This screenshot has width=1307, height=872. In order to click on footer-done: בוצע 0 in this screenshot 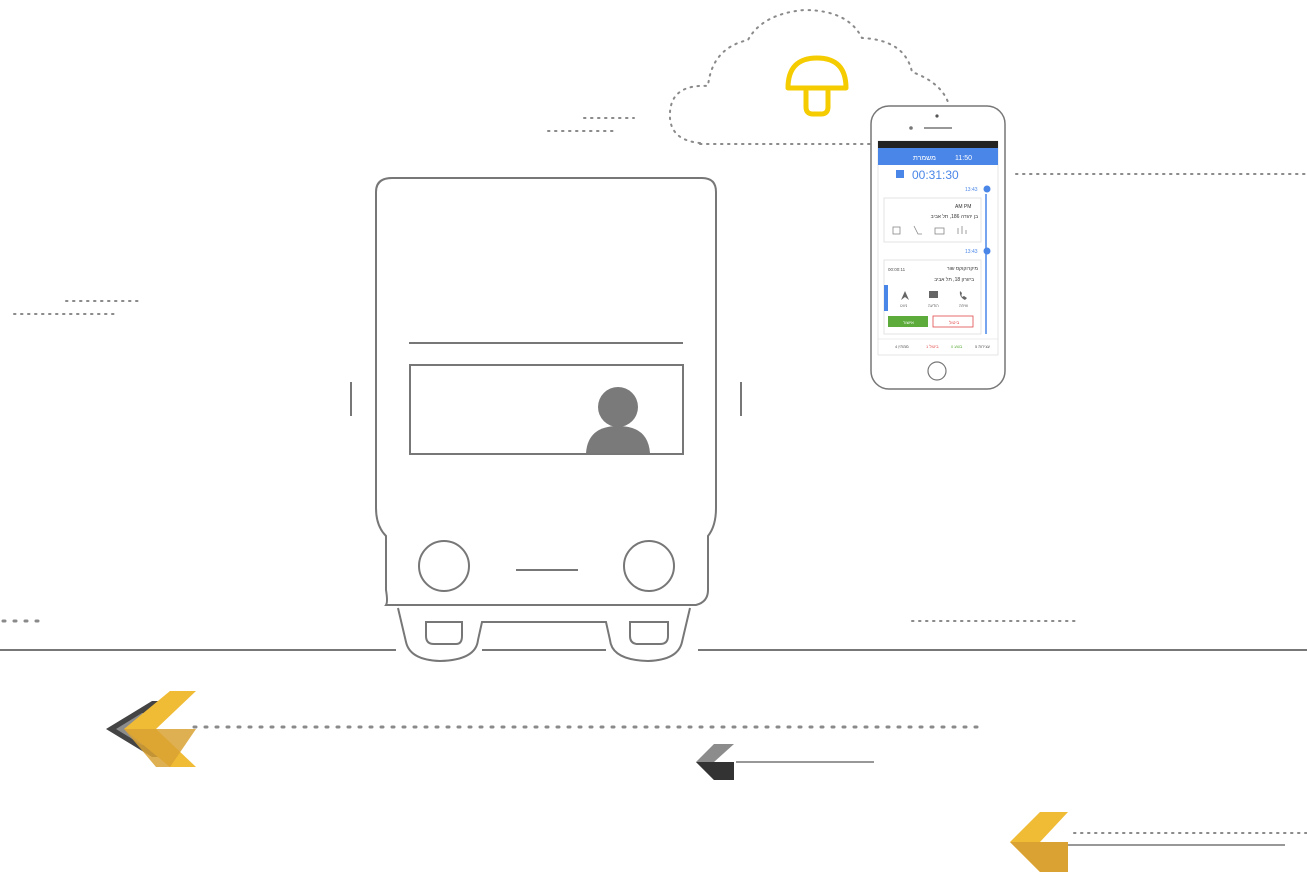, I will do `click(957, 346)`.